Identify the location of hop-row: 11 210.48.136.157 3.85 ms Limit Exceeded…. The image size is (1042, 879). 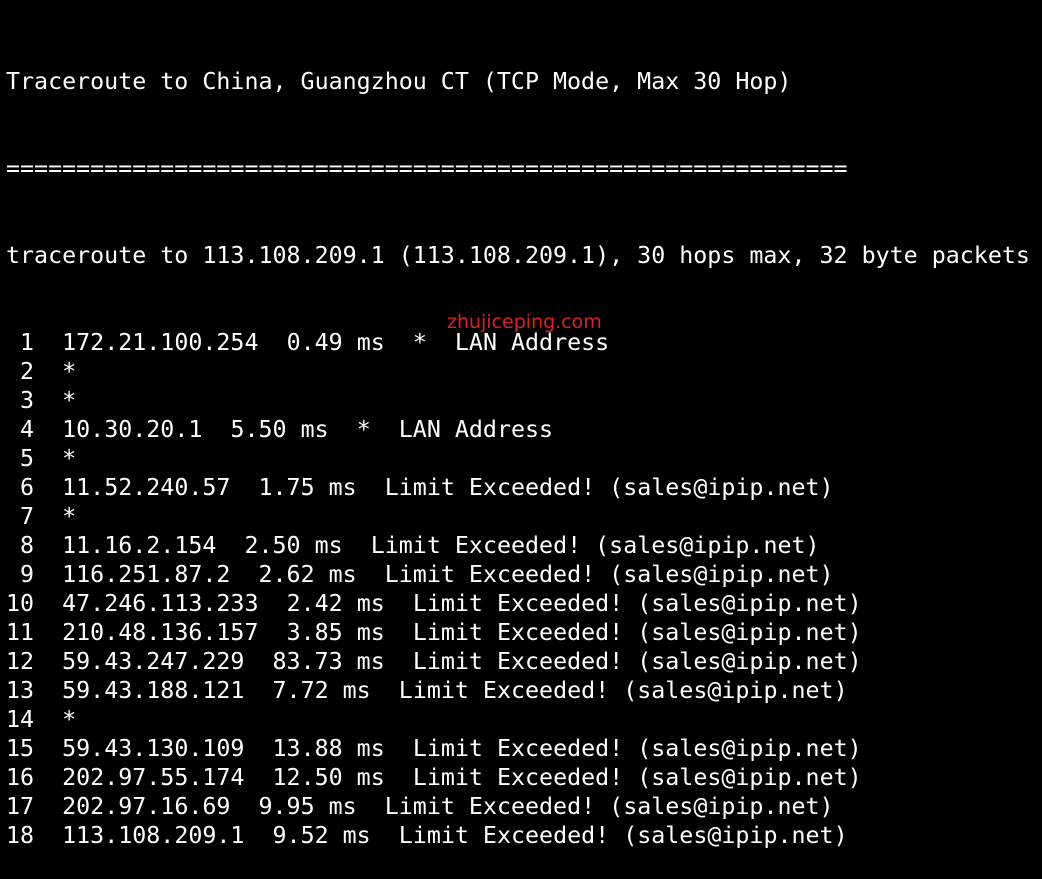
(524, 632).